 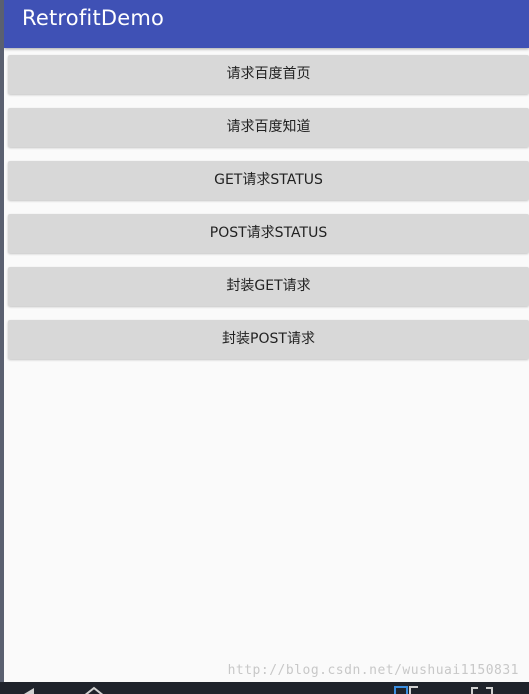 What do you see at coordinates (268, 180) in the screenshot?
I see `get-status-button: GET请求STATUS` at bounding box center [268, 180].